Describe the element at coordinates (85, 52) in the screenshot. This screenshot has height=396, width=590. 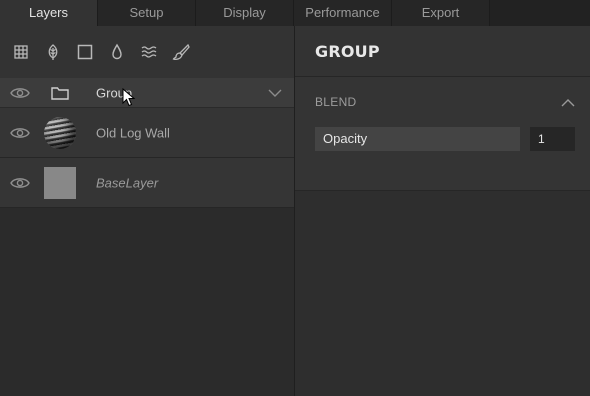
I see `square-icon` at that location.